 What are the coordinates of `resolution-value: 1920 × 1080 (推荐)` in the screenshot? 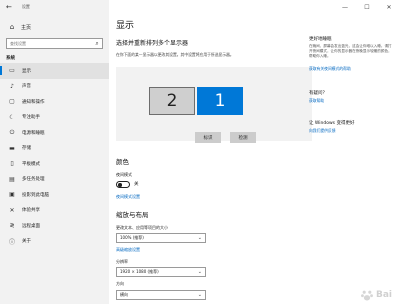 It's located at (139, 271).